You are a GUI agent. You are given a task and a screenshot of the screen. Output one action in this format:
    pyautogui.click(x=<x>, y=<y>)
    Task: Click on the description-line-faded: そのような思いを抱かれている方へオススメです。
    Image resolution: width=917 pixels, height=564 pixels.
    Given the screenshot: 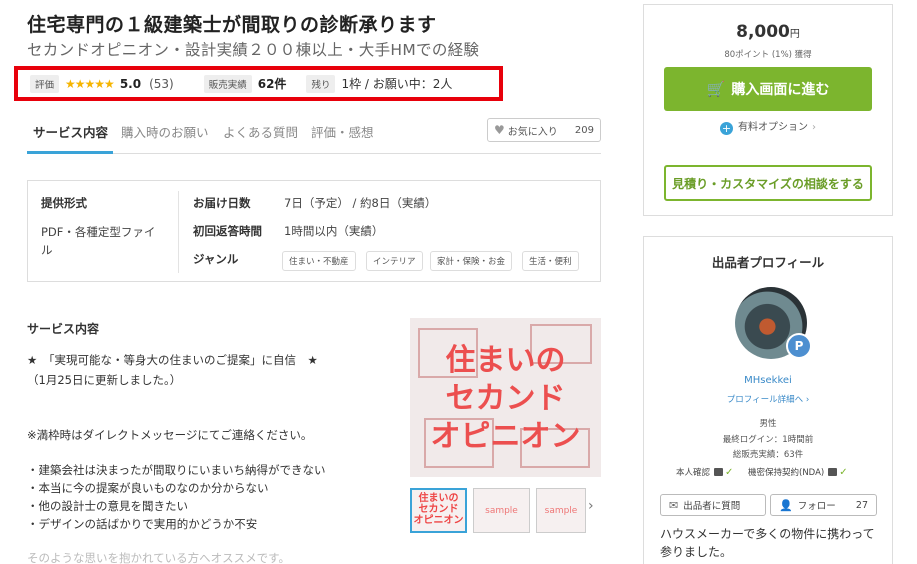 What is the action you would take?
    pyautogui.click(x=159, y=557)
    